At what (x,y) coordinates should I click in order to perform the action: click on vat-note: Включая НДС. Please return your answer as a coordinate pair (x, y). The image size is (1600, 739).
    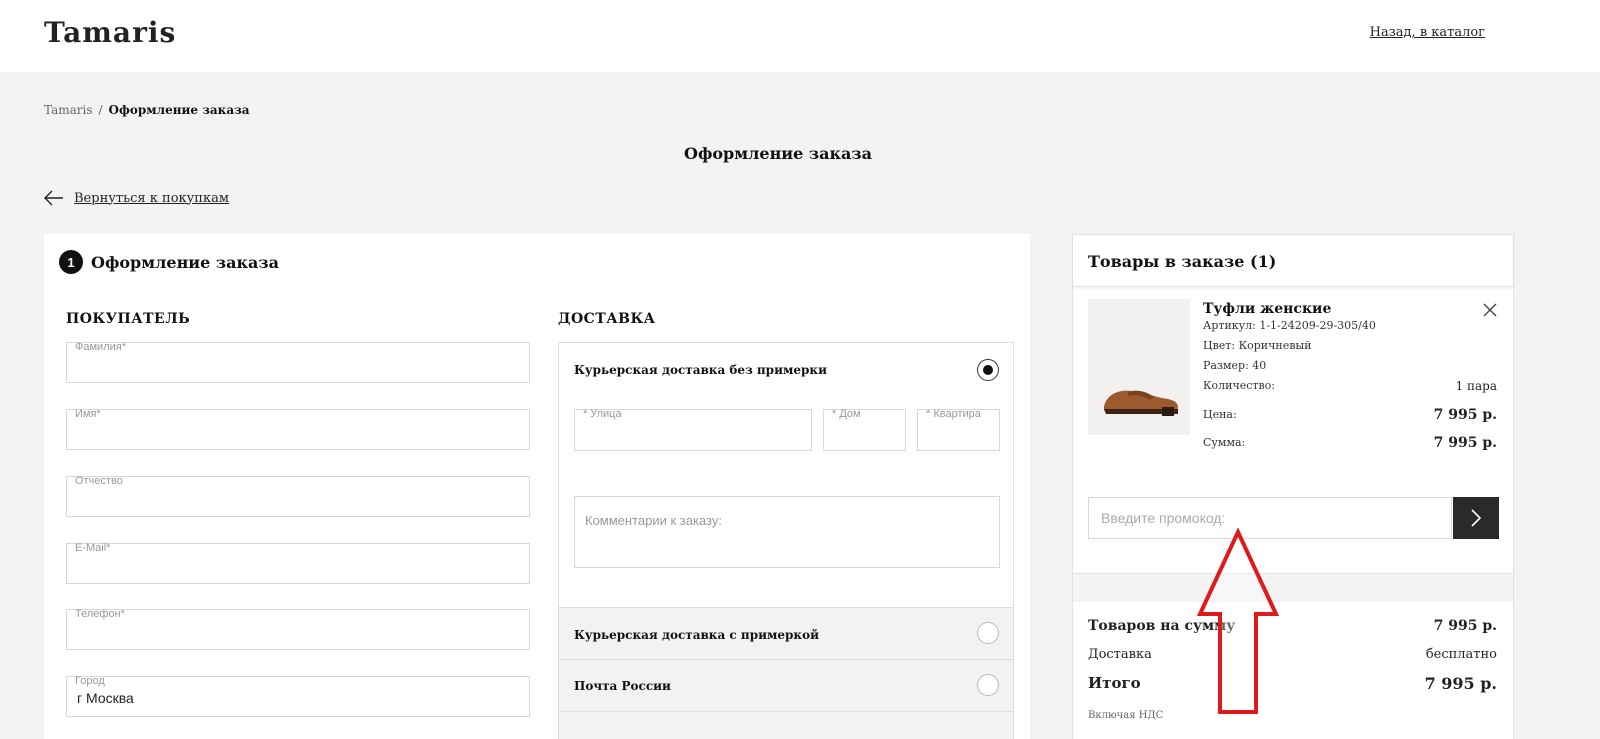
    Looking at the image, I should click on (1126, 715).